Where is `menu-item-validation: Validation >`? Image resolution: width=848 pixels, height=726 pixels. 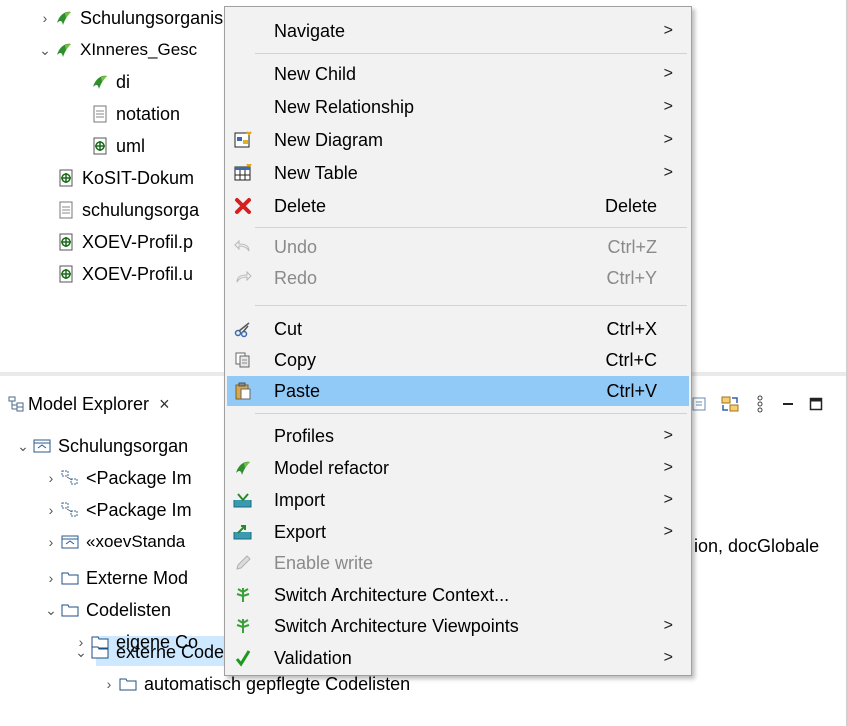
menu-item-validation: Validation > is located at coordinates (458, 658).